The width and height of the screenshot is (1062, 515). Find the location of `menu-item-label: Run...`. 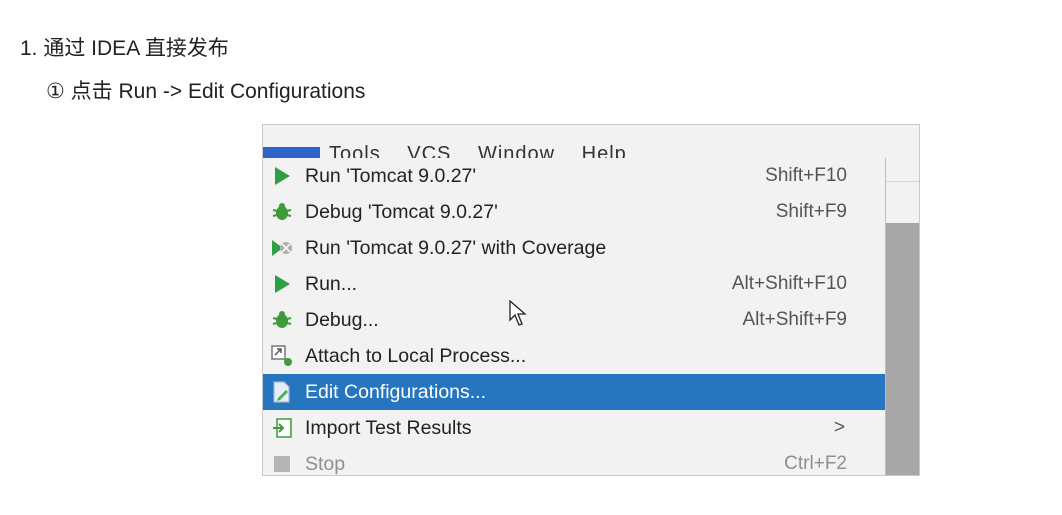

menu-item-label: Run... is located at coordinates (331, 283).